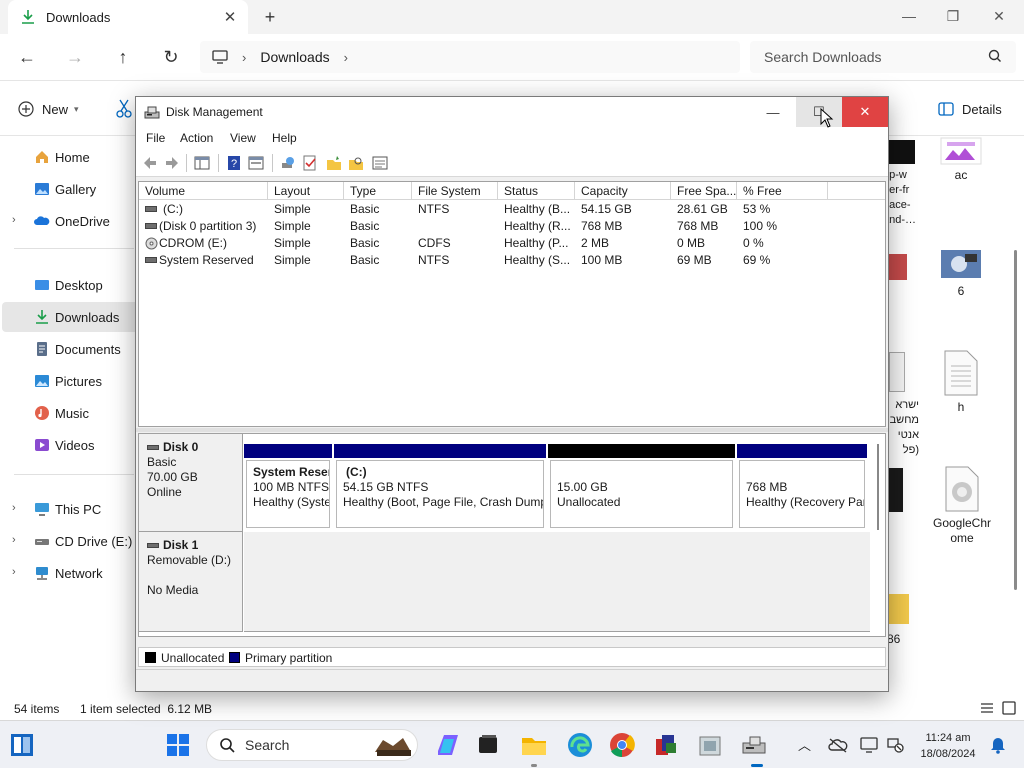 This screenshot has height=768, width=1024. Describe the element at coordinates (234, 163) in the screenshot. I see `help-icon: ?` at that location.